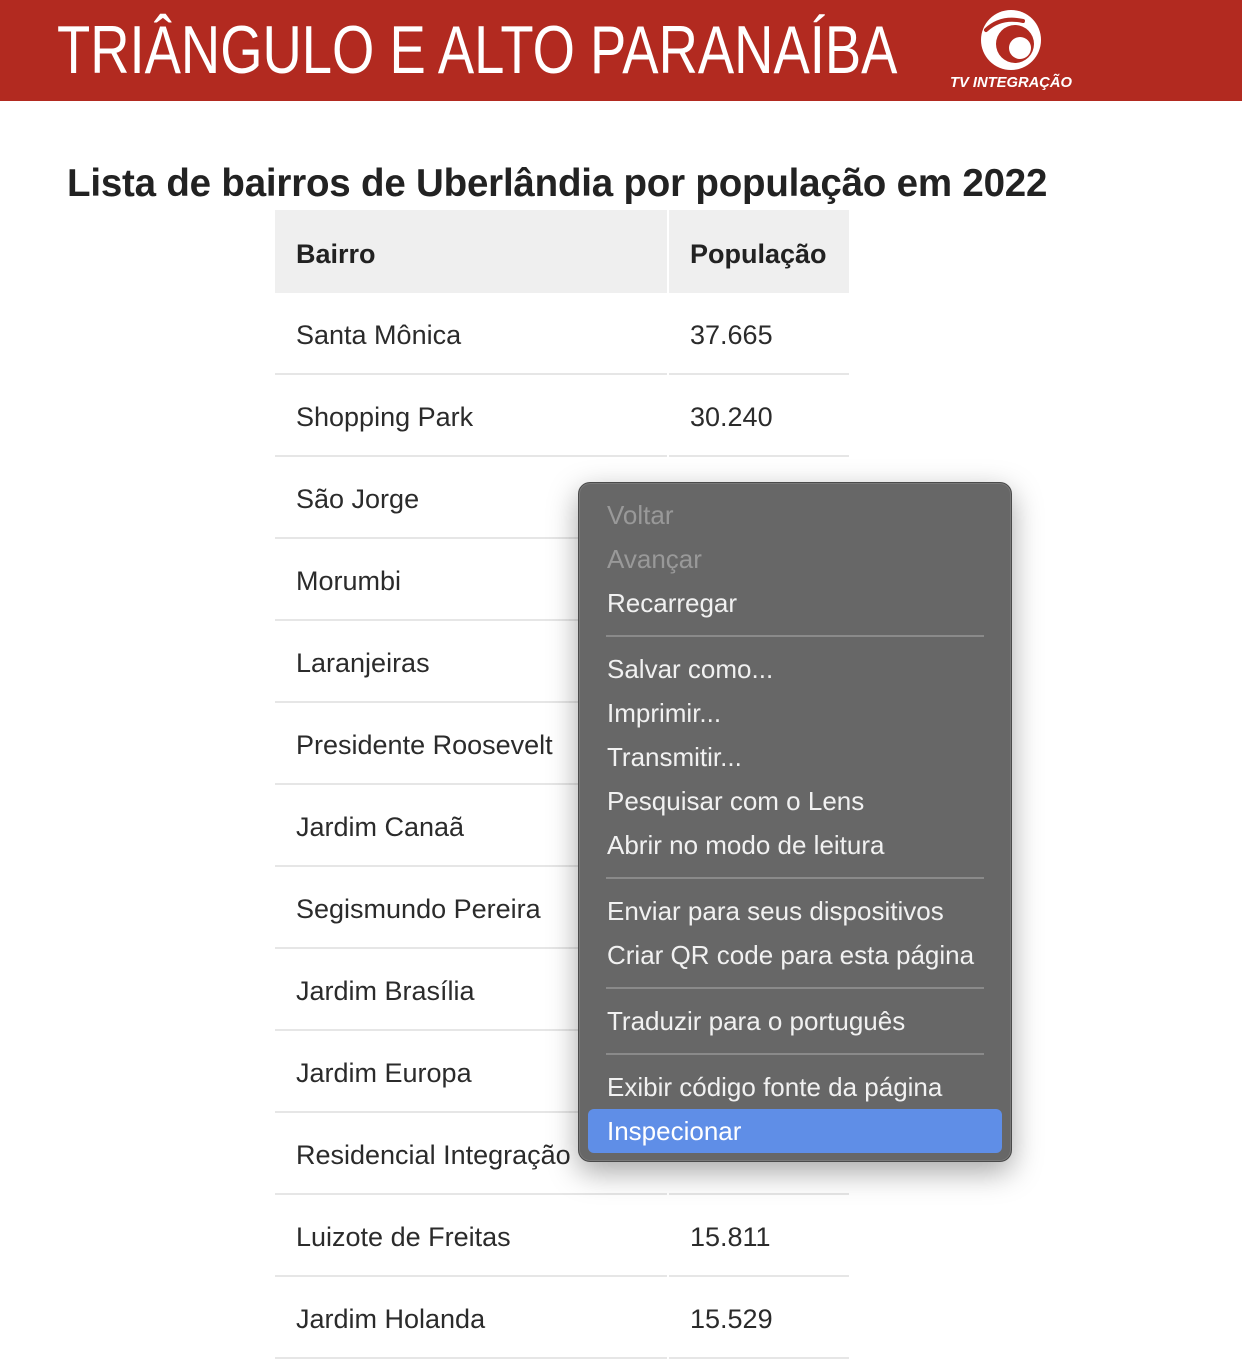 The image size is (1242, 1368). I want to click on logo-text: TV INTEGRAÇÃO, so click(1011, 82).